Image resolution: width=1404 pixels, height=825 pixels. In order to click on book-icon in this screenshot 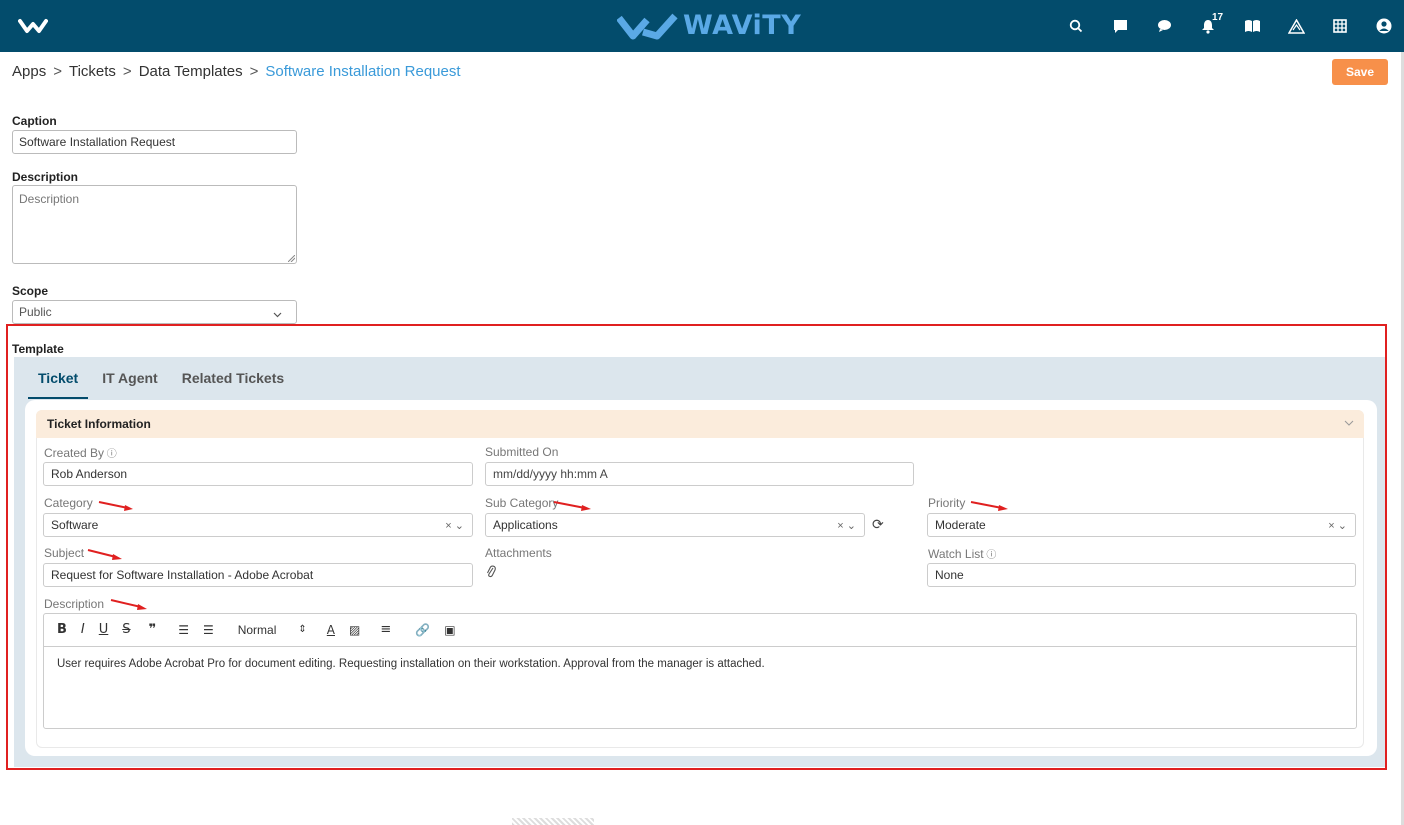, I will do `click(1252, 26)`.